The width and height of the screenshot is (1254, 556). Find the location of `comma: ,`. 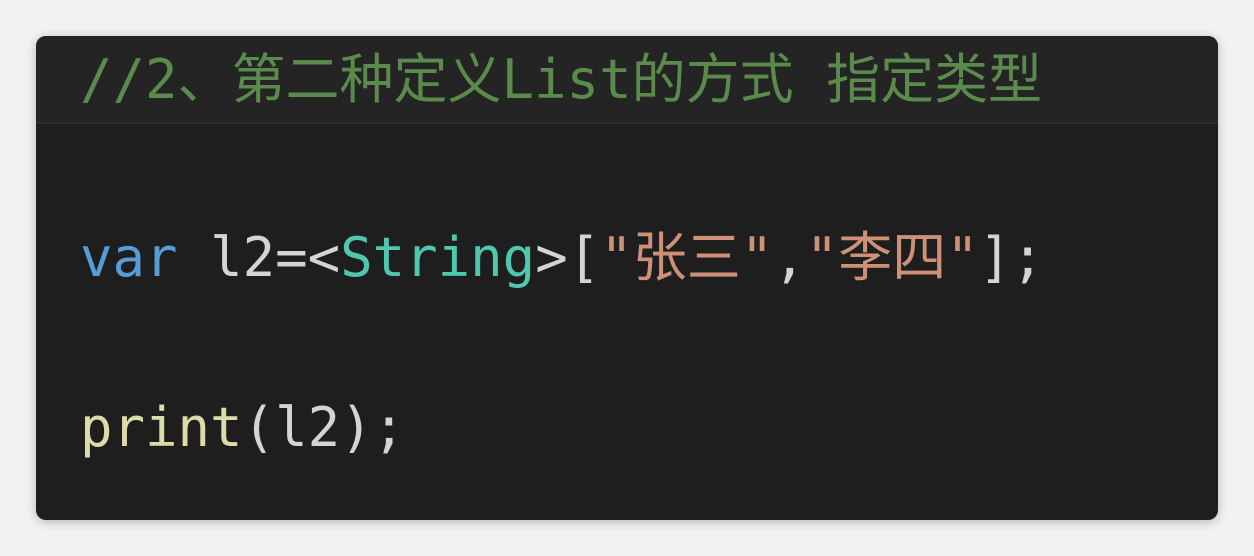

comma: , is located at coordinates (789, 257).